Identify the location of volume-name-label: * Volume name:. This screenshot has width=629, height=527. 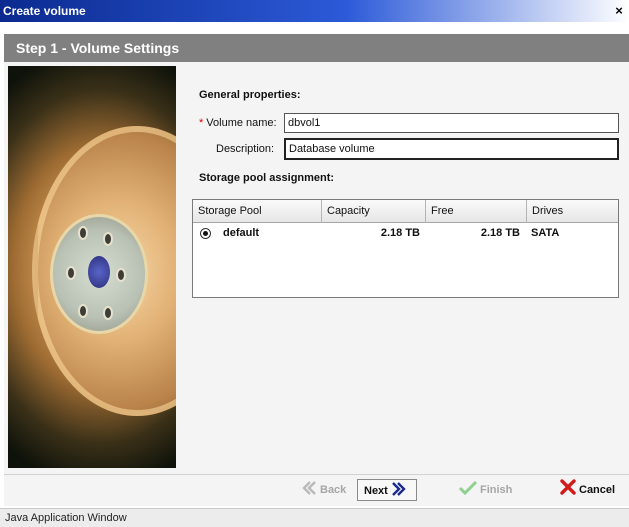
(238, 123).